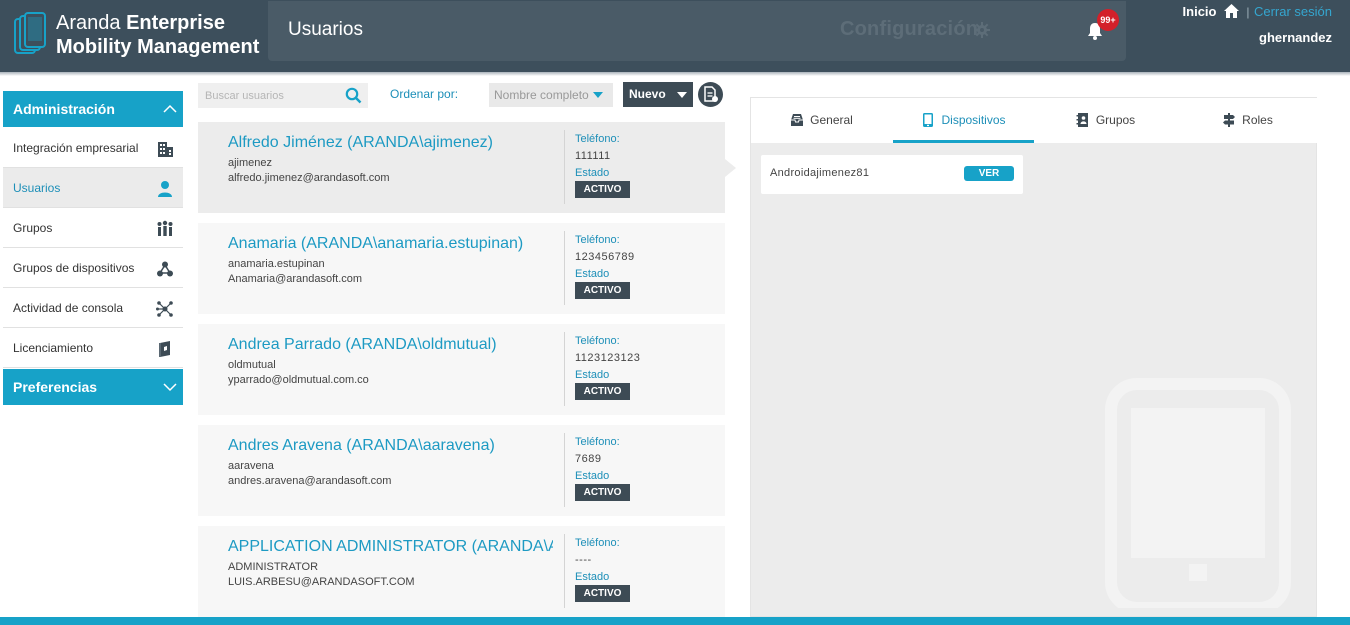 The width and height of the screenshot is (1350, 625). Describe the element at coordinates (310, 481) in the screenshot. I see `user-email: andres.aravena@arandasoft.com` at that location.